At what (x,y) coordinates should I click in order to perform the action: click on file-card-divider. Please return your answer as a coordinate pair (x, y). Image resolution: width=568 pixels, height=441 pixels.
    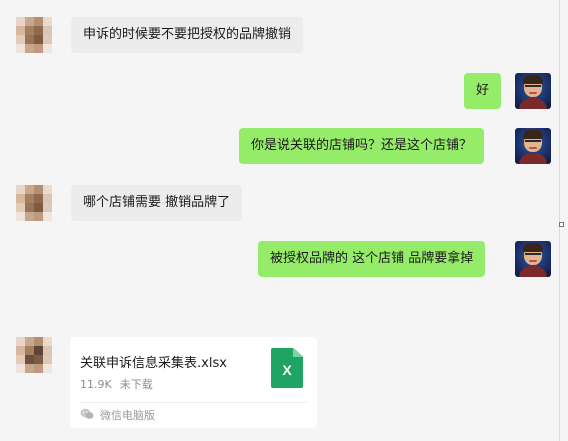
    Looking at the image, I should click on (193, 402).